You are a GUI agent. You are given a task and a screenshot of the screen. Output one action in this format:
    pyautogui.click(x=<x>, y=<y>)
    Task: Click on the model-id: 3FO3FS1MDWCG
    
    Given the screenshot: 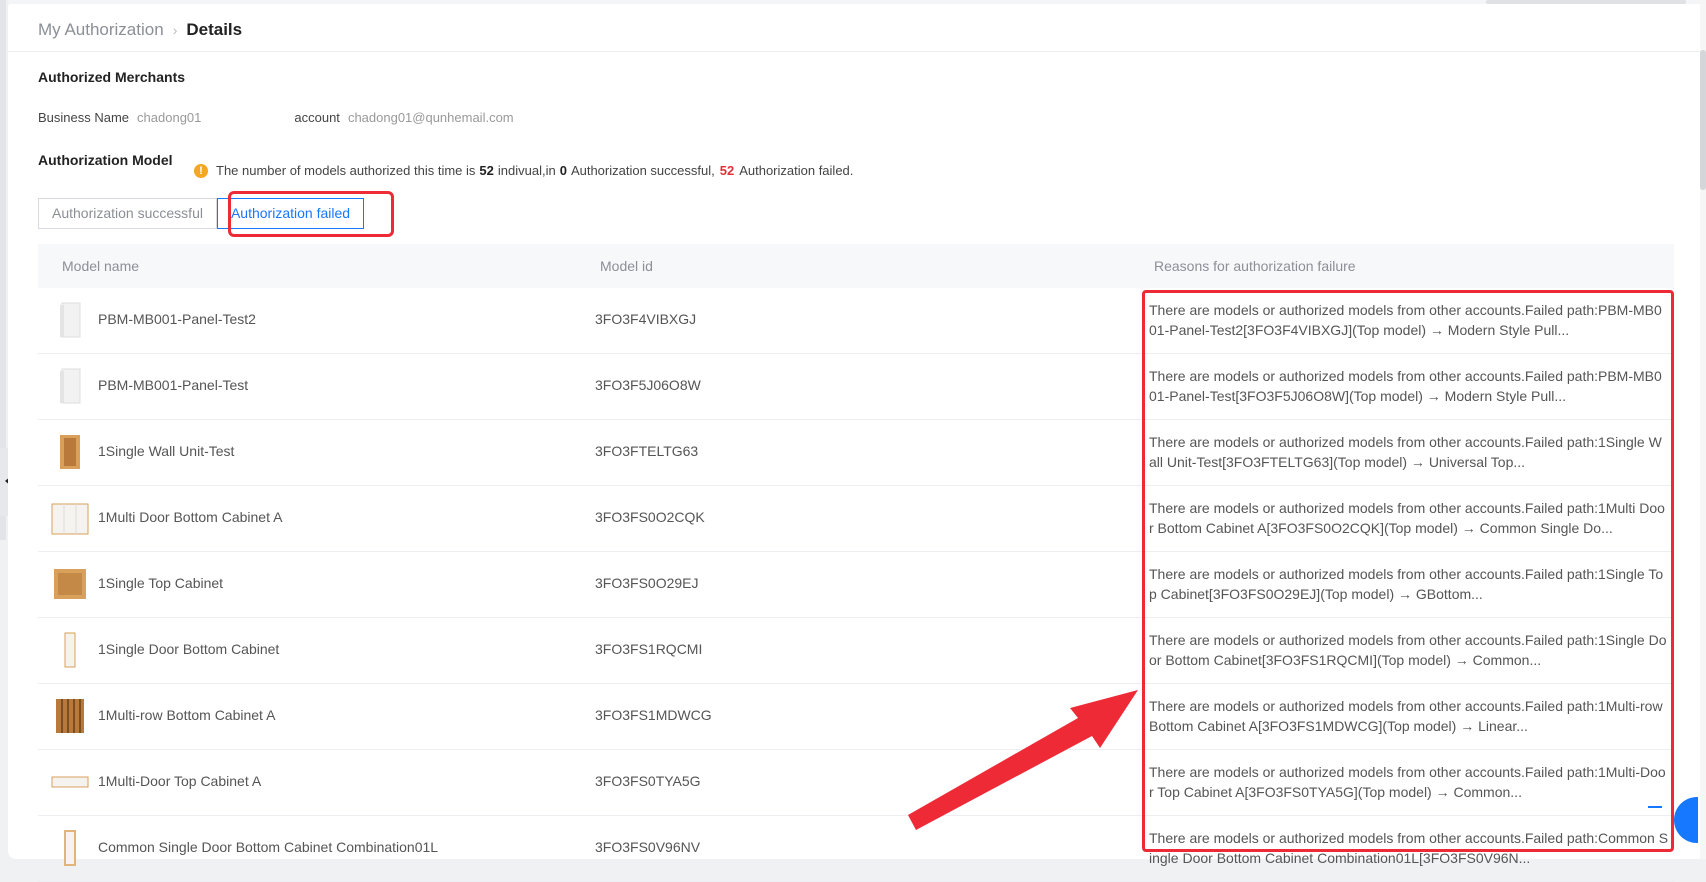 What is the action you would take?
    pyautogui.click(x=653, y=715)
    